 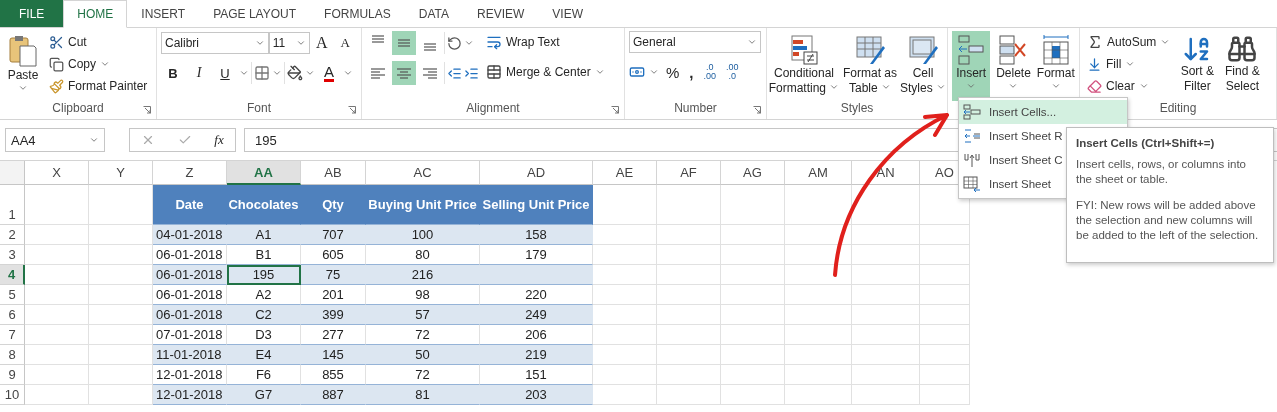 What do you see at coordinates (673, 72) in the screenshot?
I see `percent-button: %` at bounding box center [673, 72].